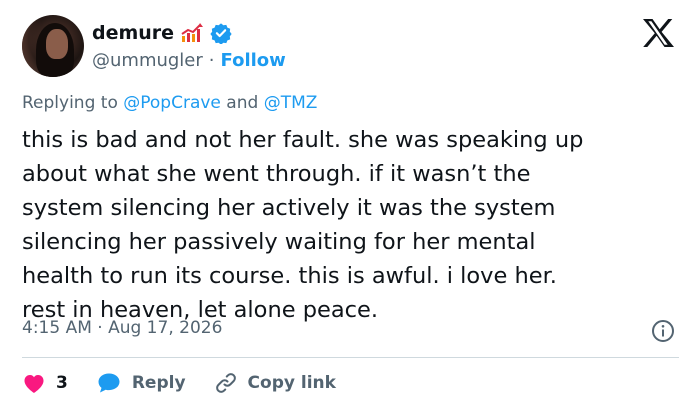  I want to click on tweet-timestamp: 4:15 AM · Aug 17, 2026, so click(122, 328).